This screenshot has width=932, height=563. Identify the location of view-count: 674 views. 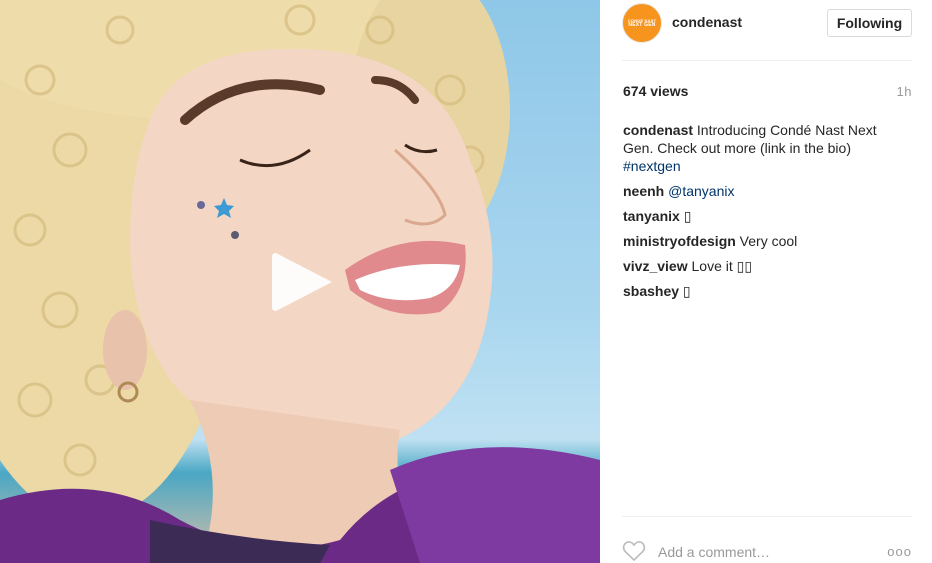
(655, 91).